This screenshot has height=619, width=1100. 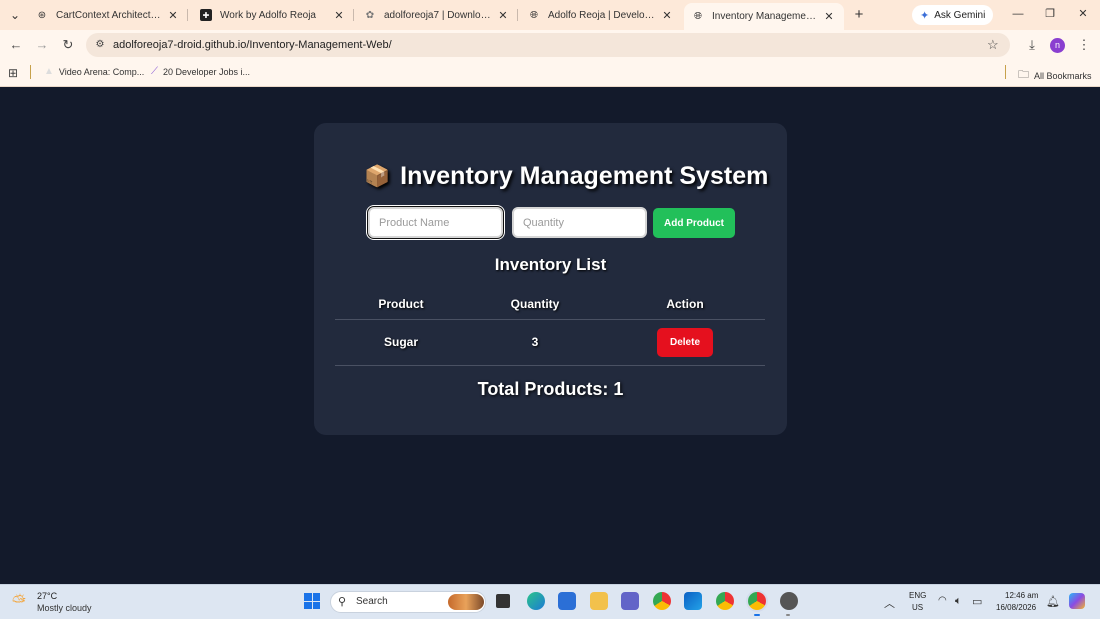 What do you see at coordinates (789, 601) in the screenshot?
I see `unity-hub-icon` at bounding box center [789, 601].